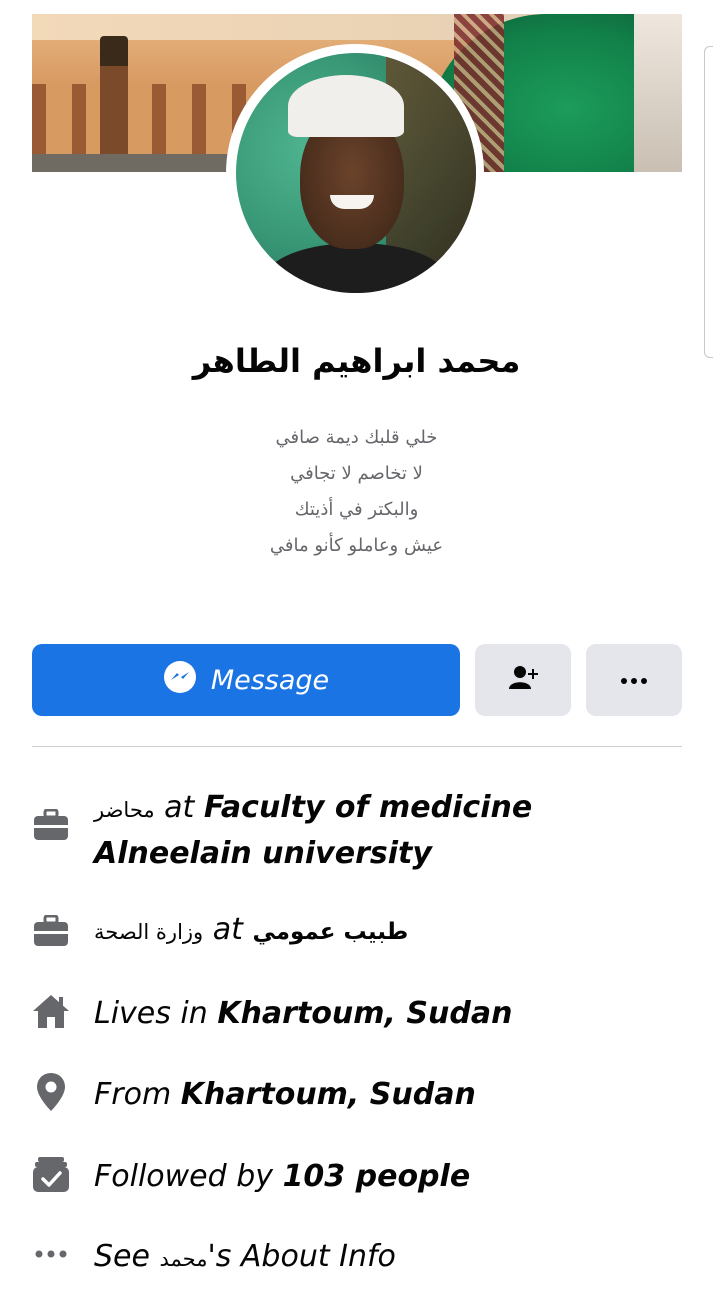 The width and height of the screenshot is (713, 1300). I want to click on more-icon, so click(634, 680).